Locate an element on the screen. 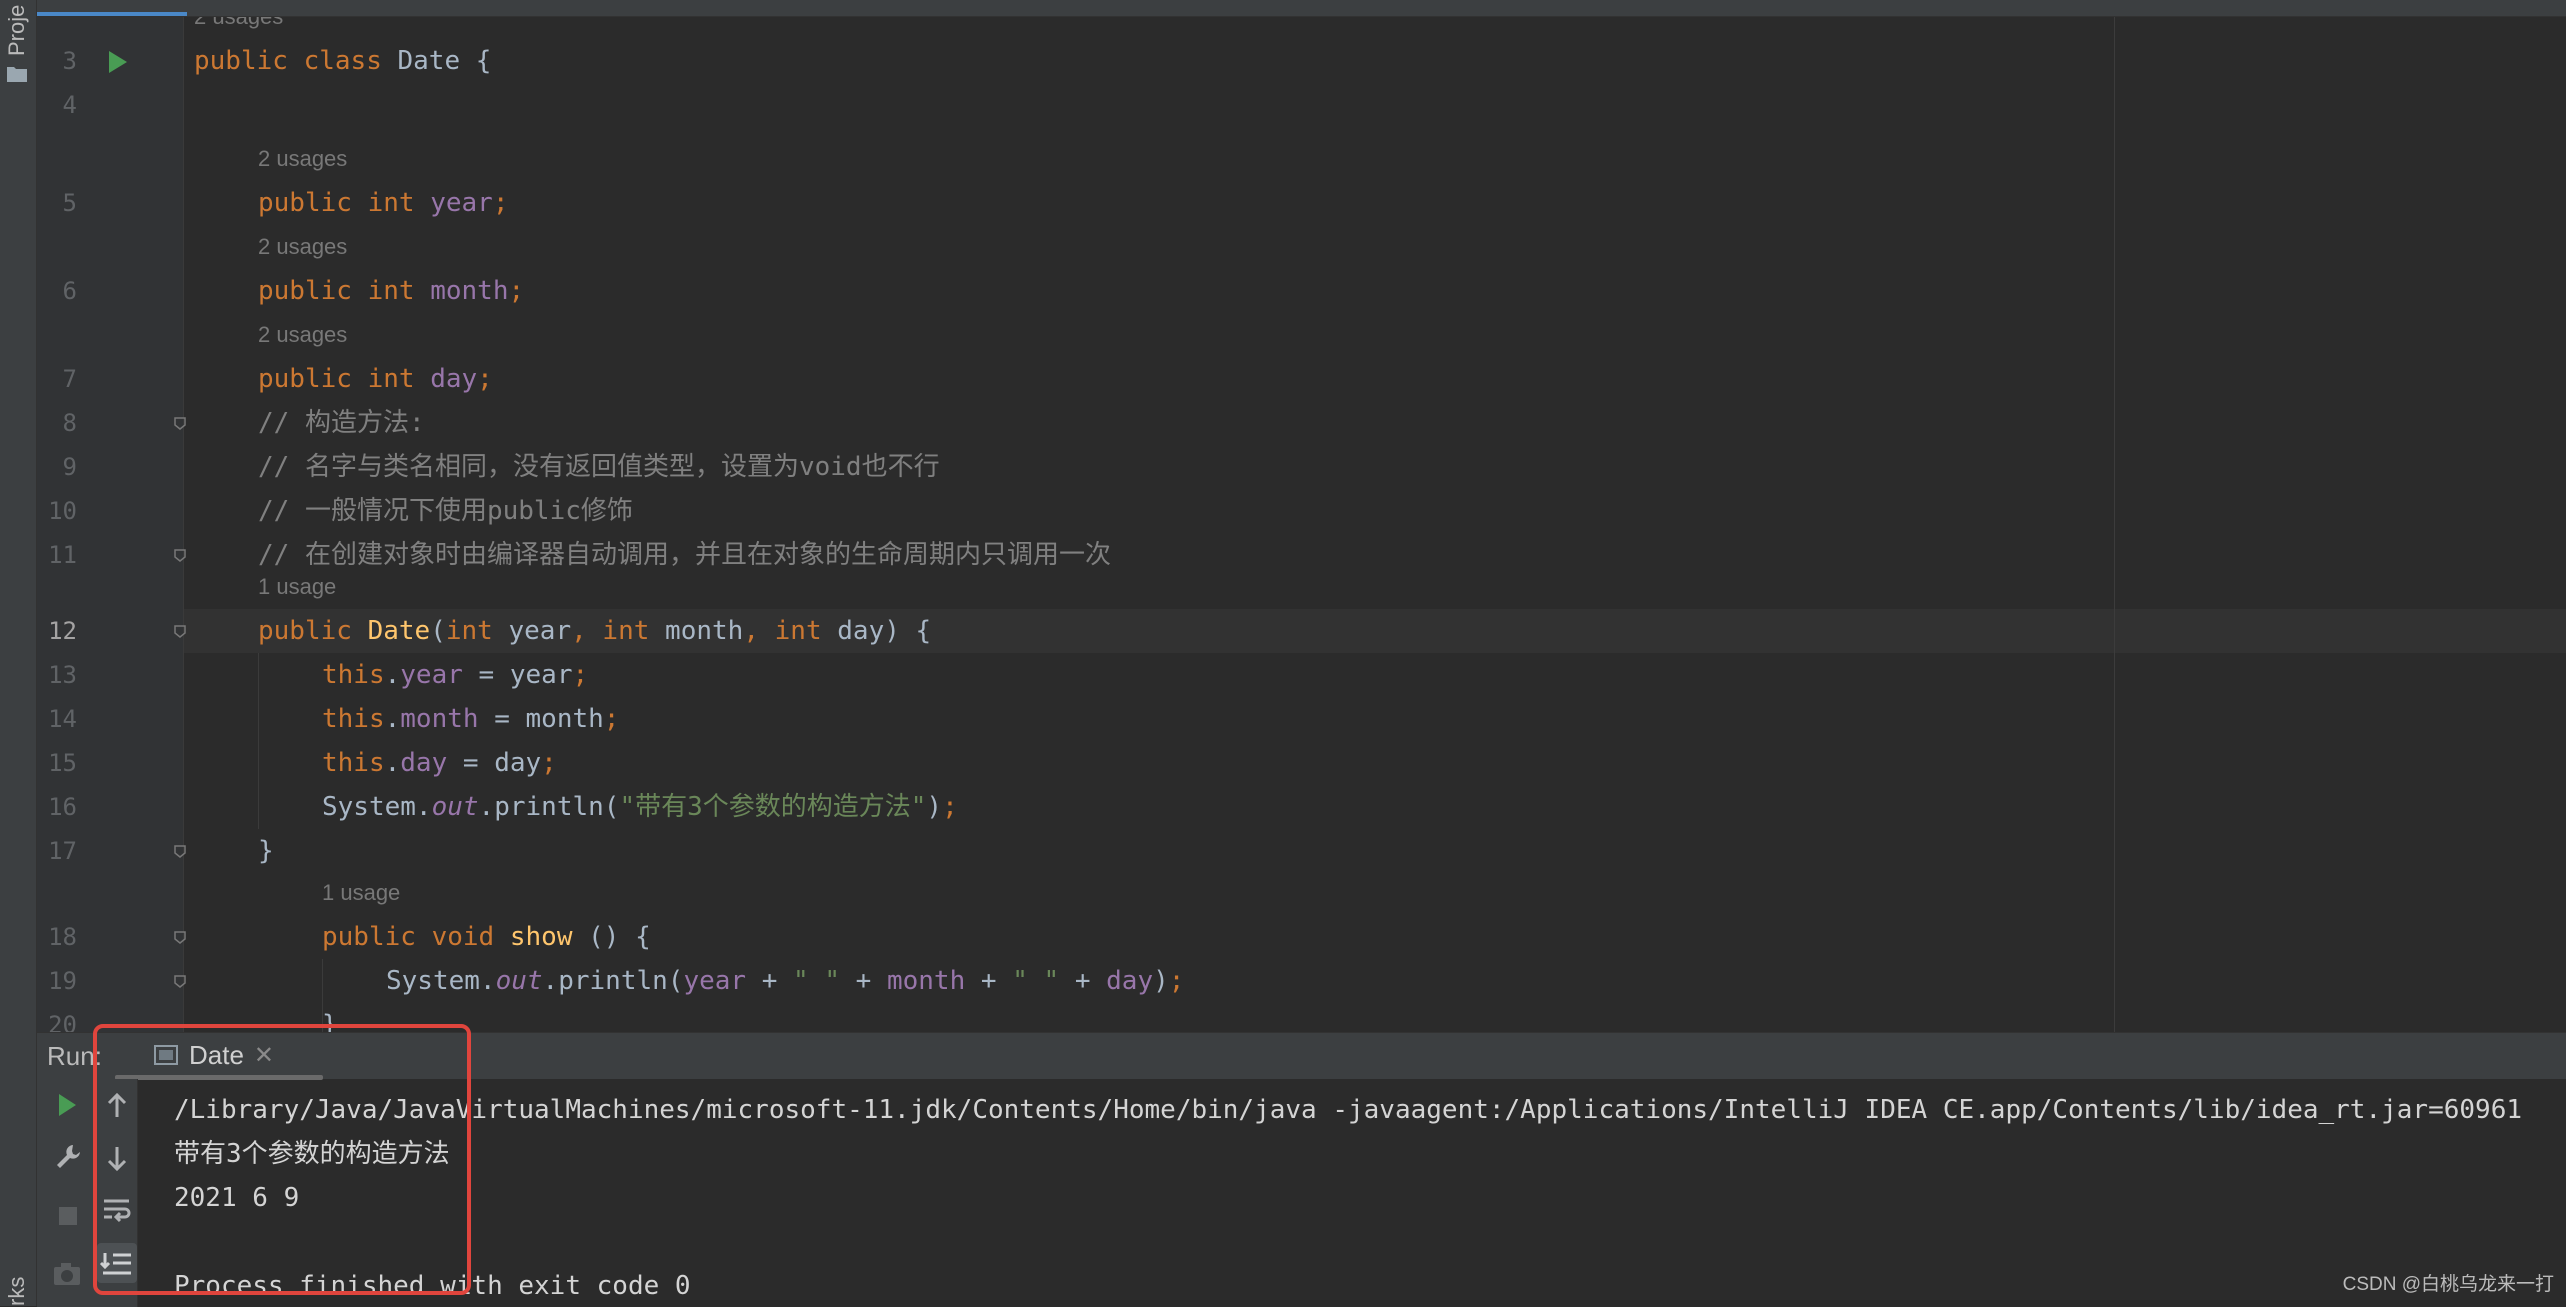  code-line: public int month; is located at coordinates (391, 291).